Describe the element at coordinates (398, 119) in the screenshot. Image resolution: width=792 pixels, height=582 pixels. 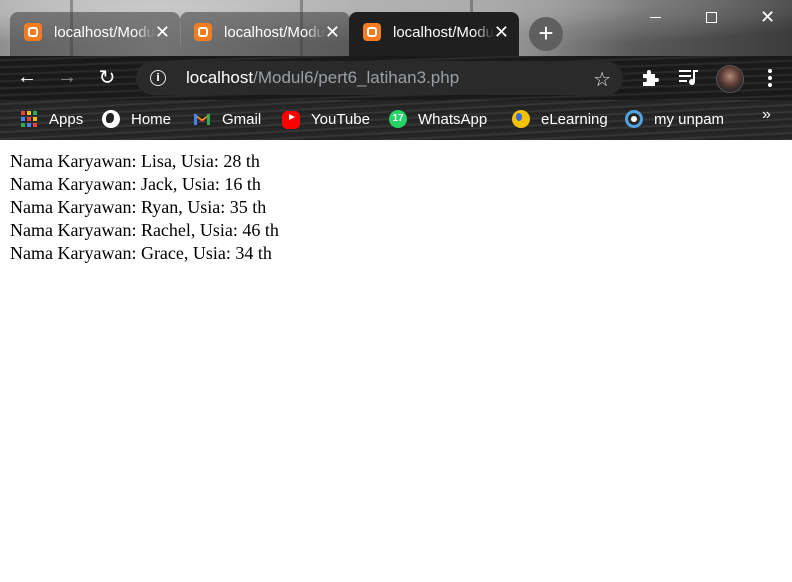
I see `whatsapp-icon: 17` at that location.